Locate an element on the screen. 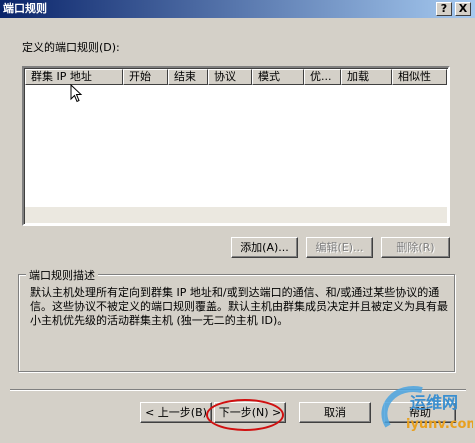 This screenshot has width=475, height=443. help-title-button: ? is located at coordinates (444, 9).